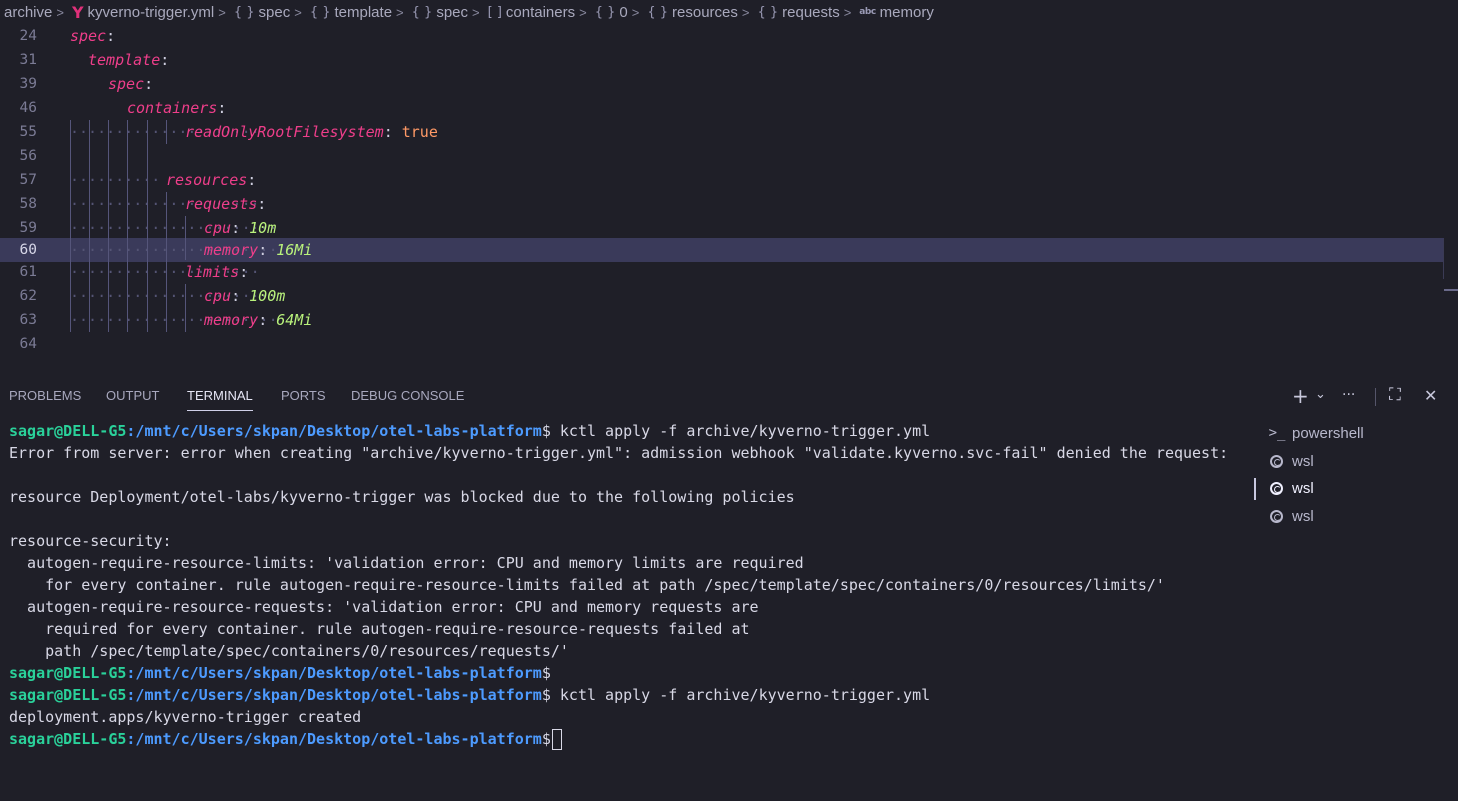 The height and width of the screenshot is (801, 1458). Describe the element at coordinates (722, 320) in the screenshot. I see `code-line: 63 ······················· memory: 64Mi` at that location.